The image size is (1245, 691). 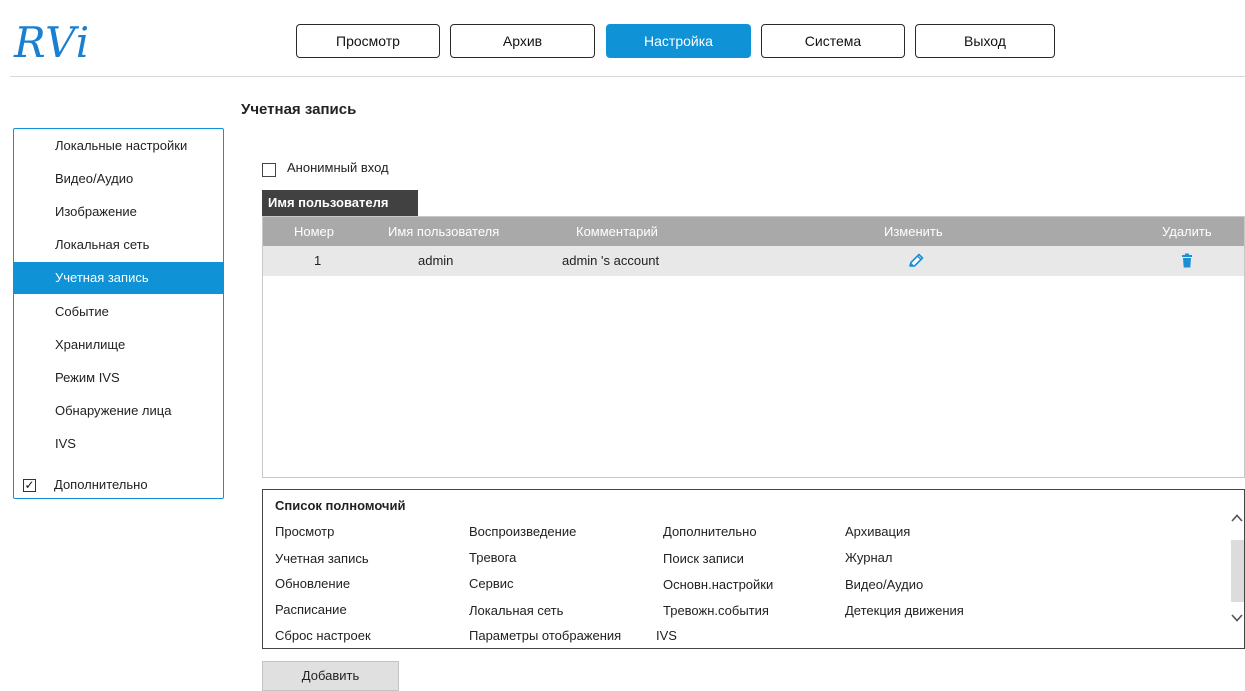 I want to click on header-comment: Комментарий, so click(x=617, y=231).